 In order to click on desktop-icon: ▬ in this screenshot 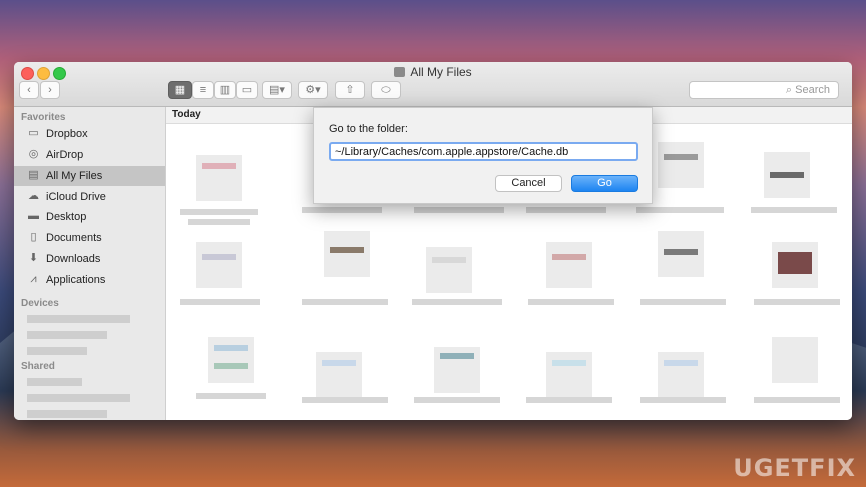, I will do `click(33, 216)`.